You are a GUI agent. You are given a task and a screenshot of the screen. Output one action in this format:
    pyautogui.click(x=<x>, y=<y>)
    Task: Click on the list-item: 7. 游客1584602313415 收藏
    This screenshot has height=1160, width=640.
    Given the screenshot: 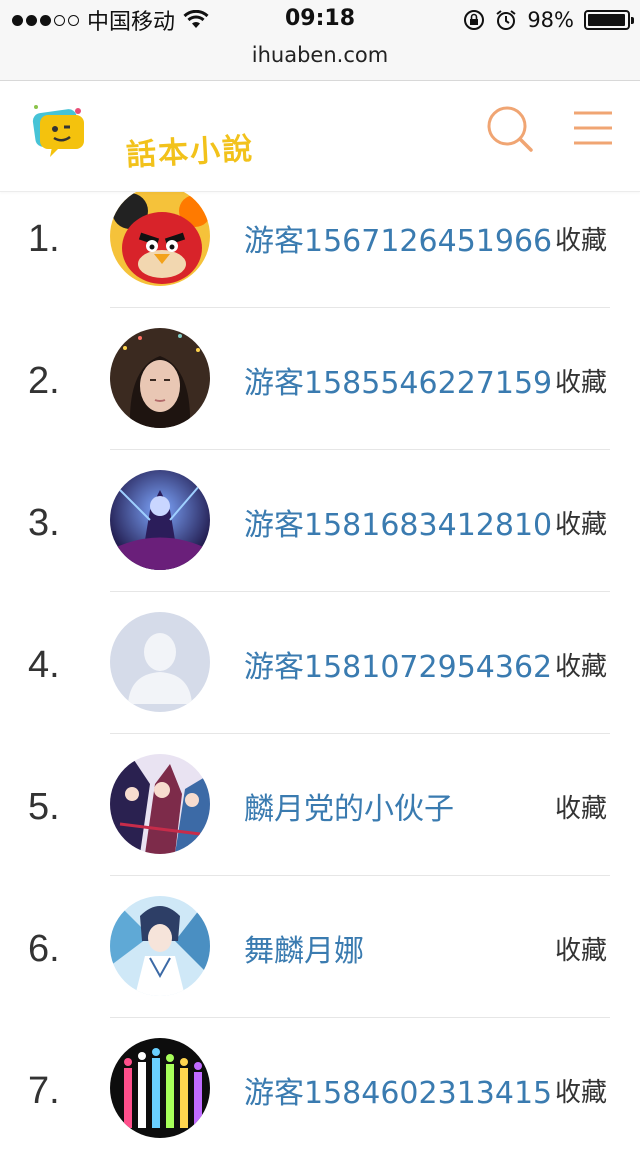 What is the action you would take?
    pyautogui.click(x=320, y=1089)
    